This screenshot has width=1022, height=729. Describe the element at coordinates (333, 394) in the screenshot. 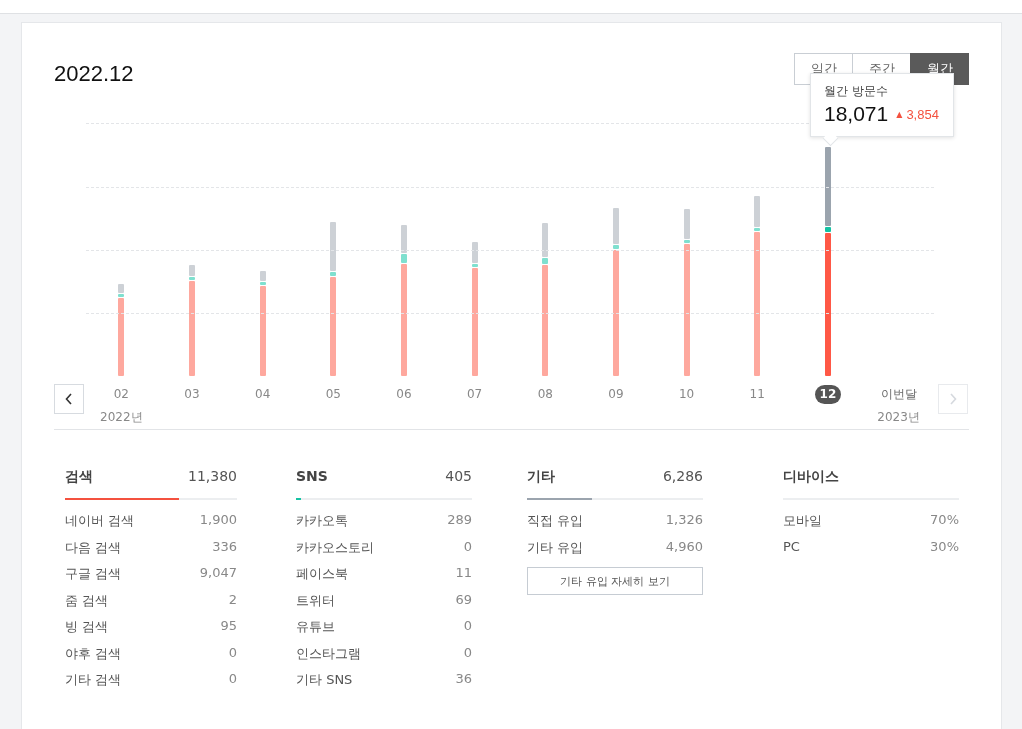

I see `month-label: 05` at that location.